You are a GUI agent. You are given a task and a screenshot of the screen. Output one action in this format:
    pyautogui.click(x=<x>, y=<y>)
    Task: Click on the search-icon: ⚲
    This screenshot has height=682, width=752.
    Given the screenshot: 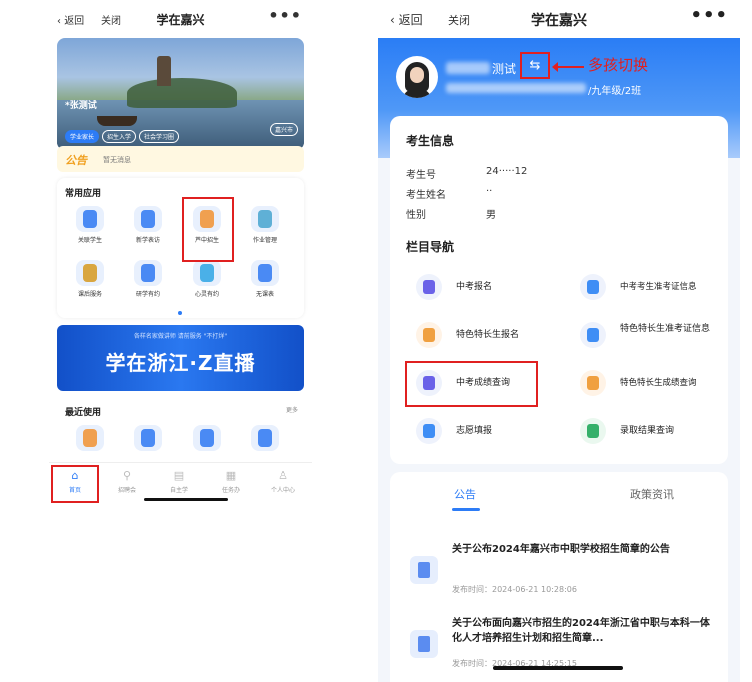 What is the action you would take?
    pyautogui.click(x=127, y=475)
    